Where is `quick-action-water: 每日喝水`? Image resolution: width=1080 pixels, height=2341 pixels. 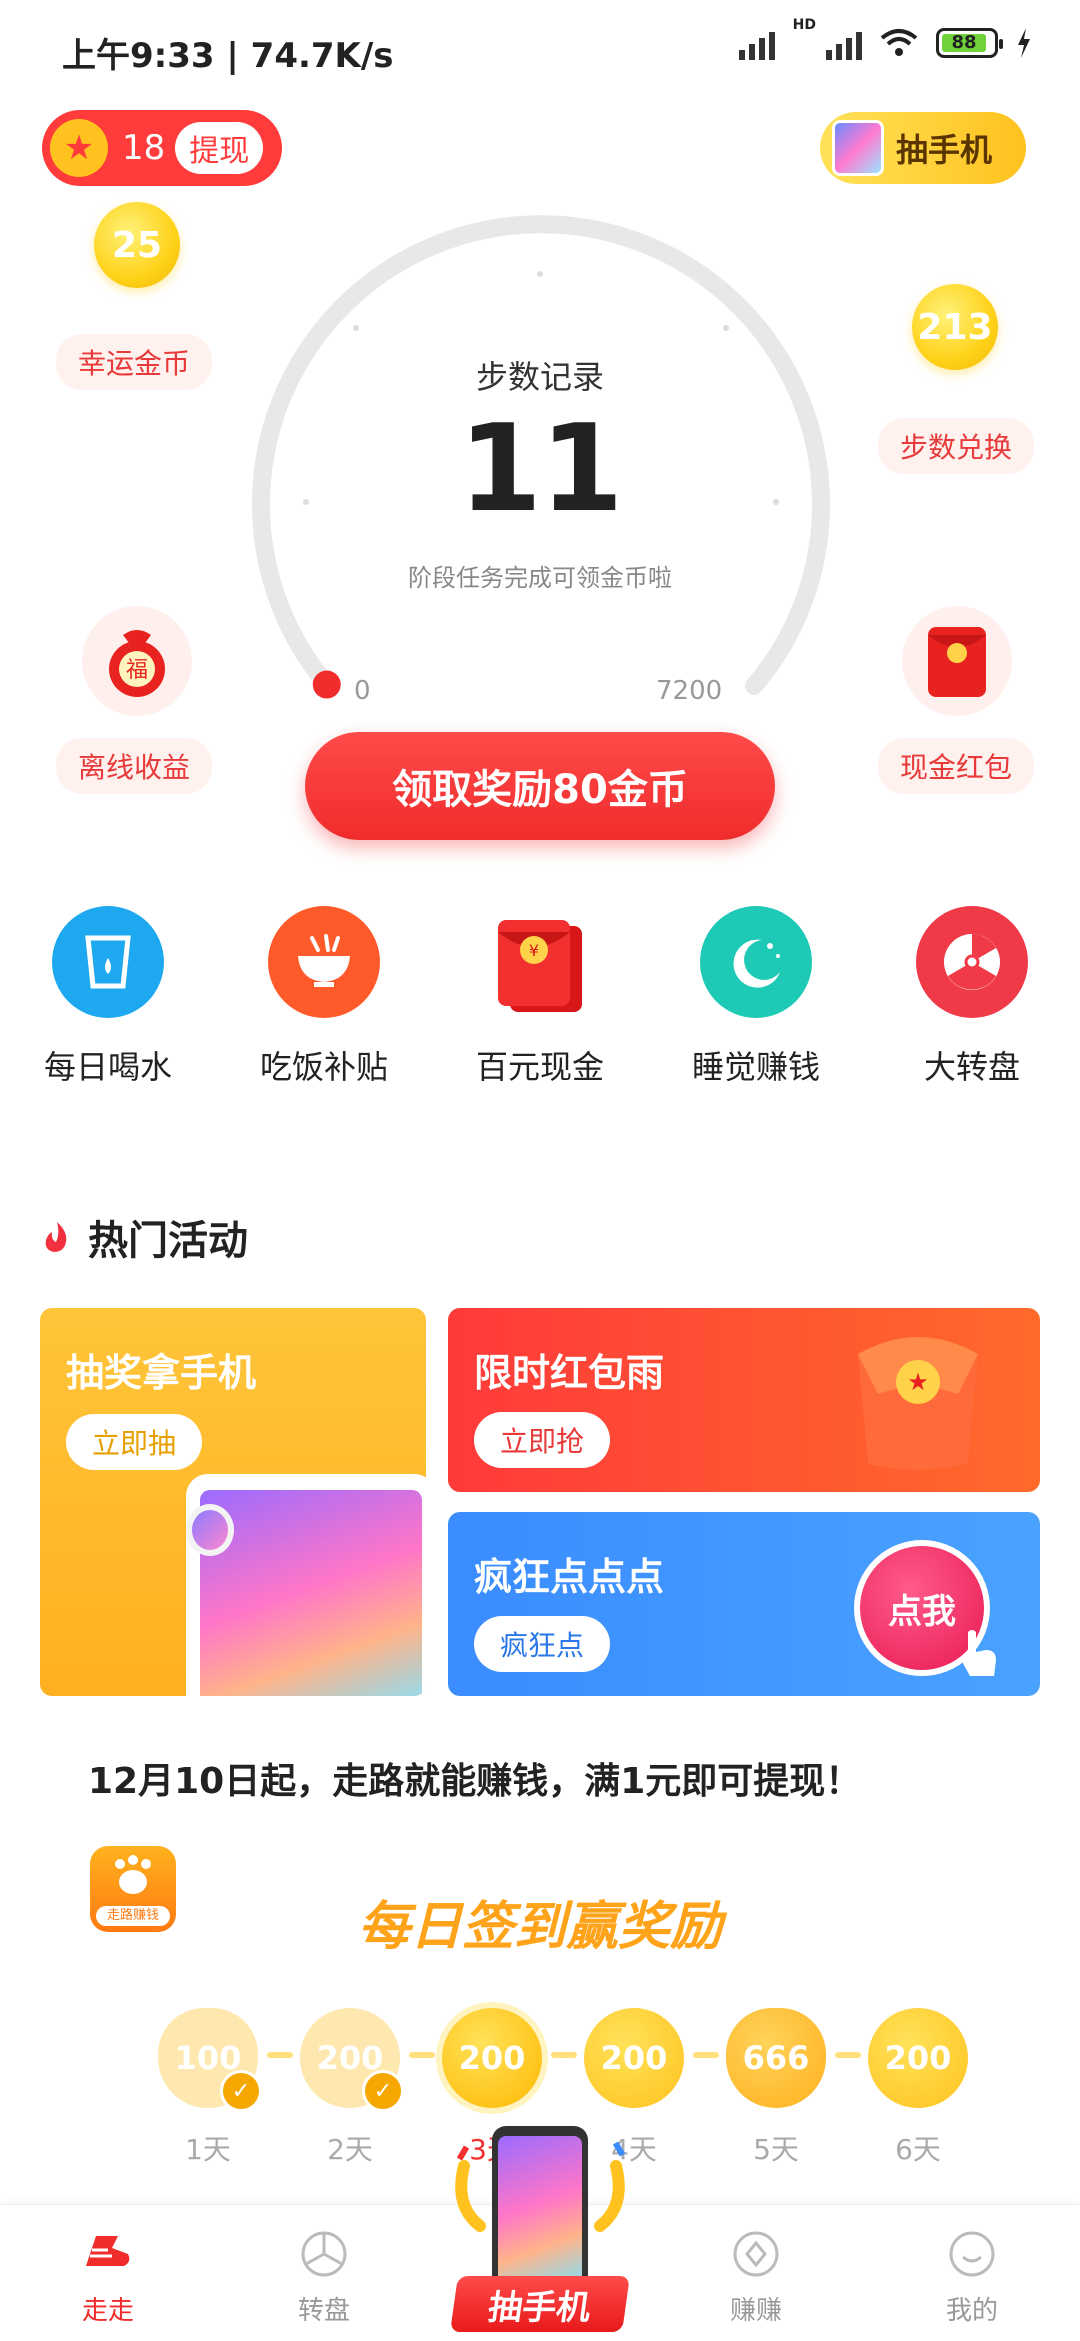 quick-action-water: 每日喝水 is located at coordinates (108, 997).